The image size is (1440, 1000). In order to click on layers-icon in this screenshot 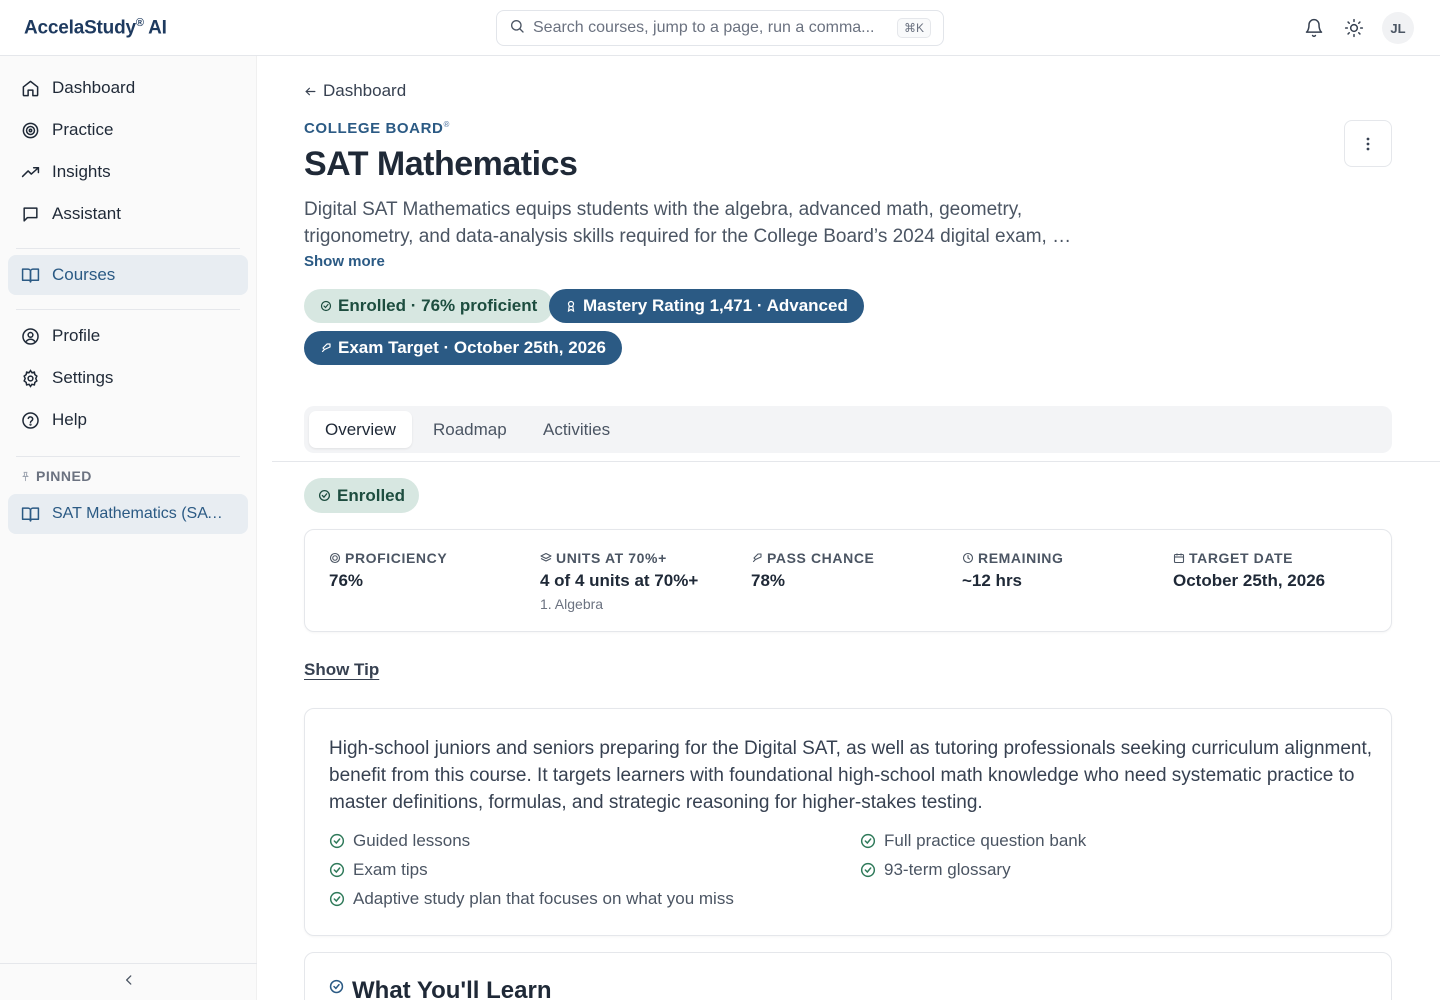, I will do `click(546, 558)`.